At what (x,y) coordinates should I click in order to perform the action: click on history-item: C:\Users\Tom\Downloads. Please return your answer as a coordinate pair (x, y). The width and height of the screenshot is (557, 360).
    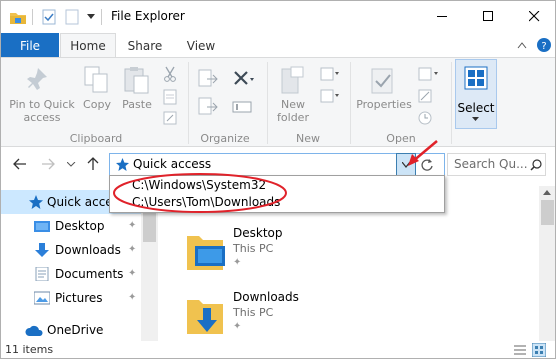
    Looking at the image, I should click on (206, 202).